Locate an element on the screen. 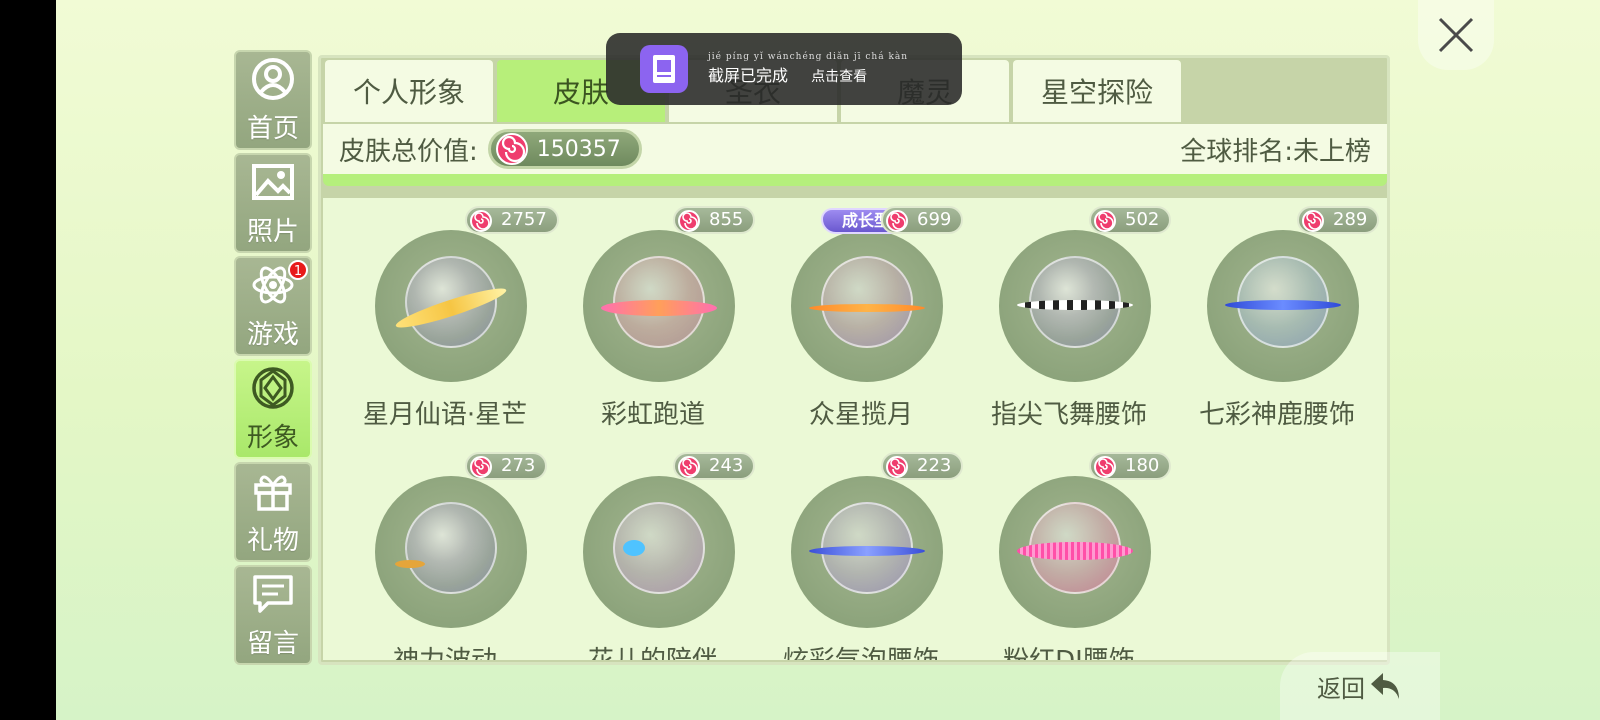  skin-item: 502 指尖飞舞腰饰 is located at coordinates (1069, 321).